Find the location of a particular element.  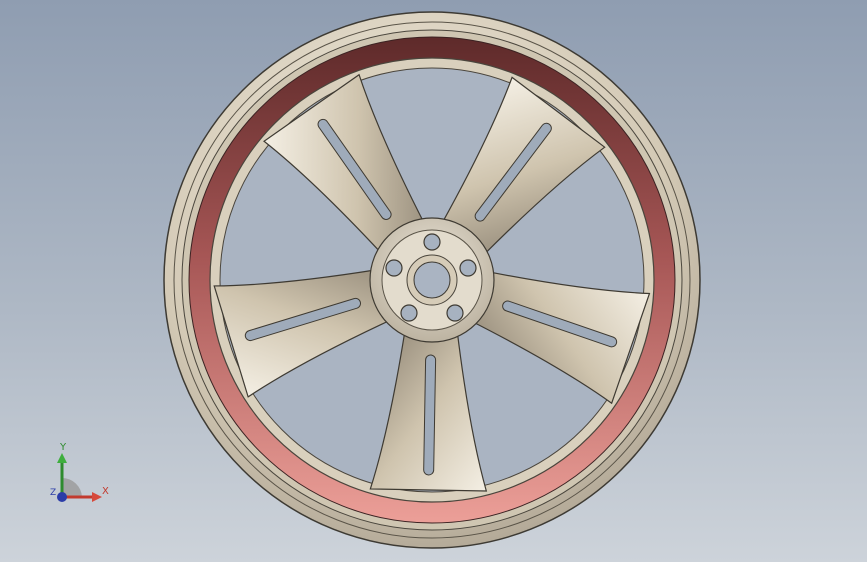

coordinate-triad: Y X Z is located at coordinates (80, 475).